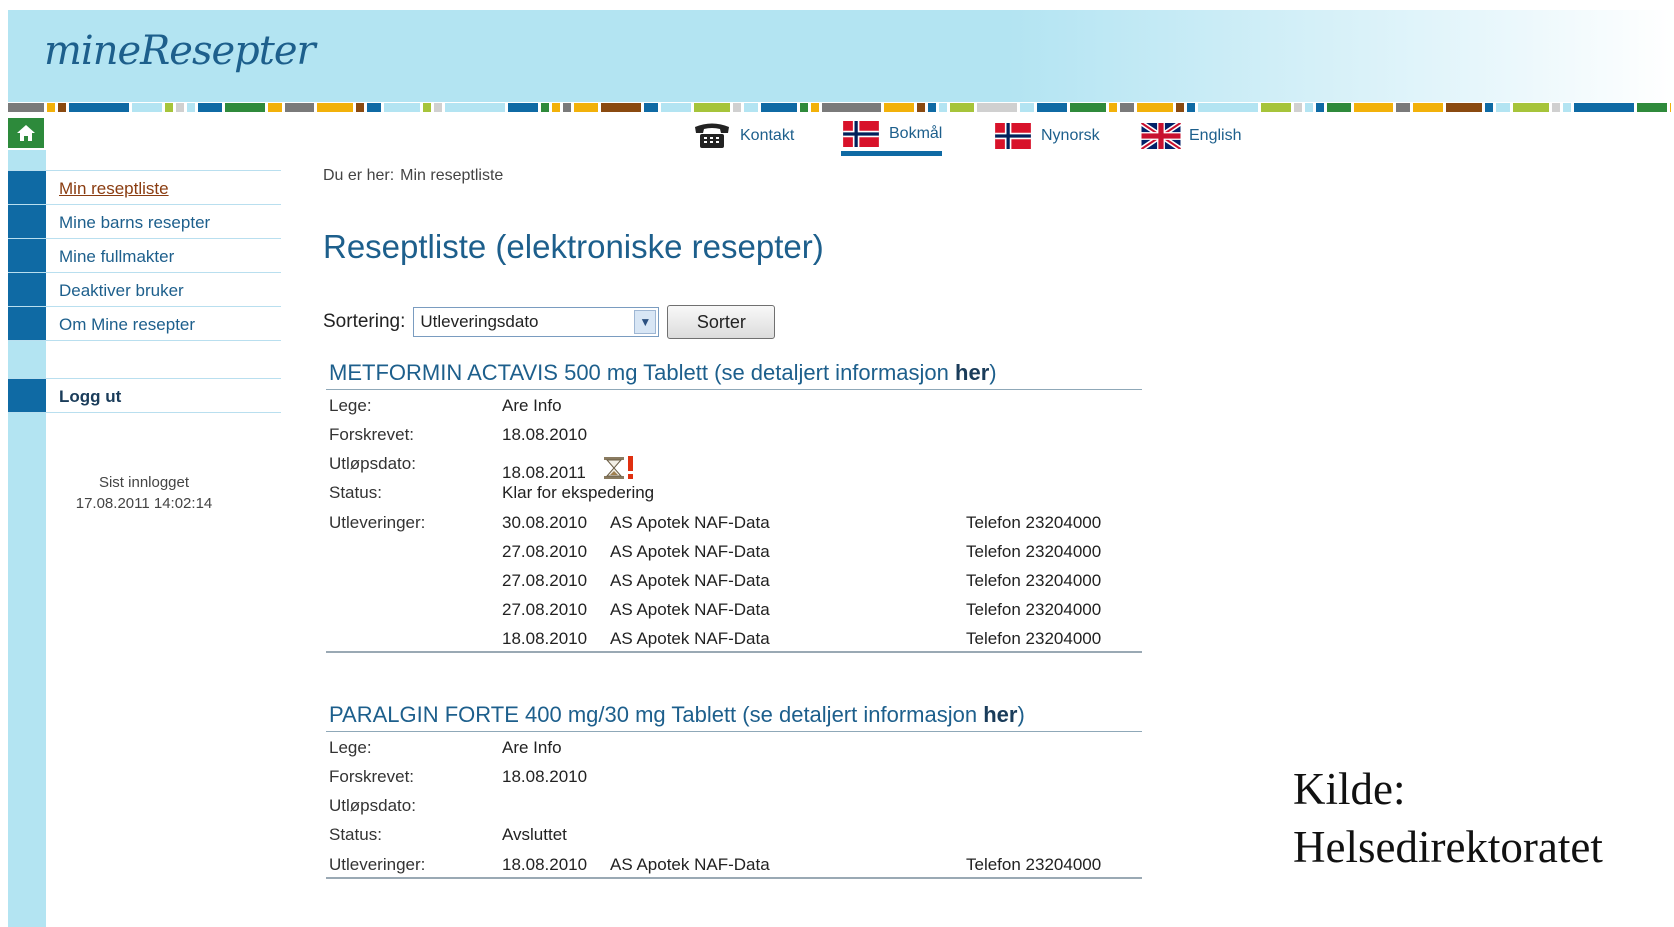 The image size is (1674, 927). I want to click on logout-button: Logg ut, so click(144, 395).